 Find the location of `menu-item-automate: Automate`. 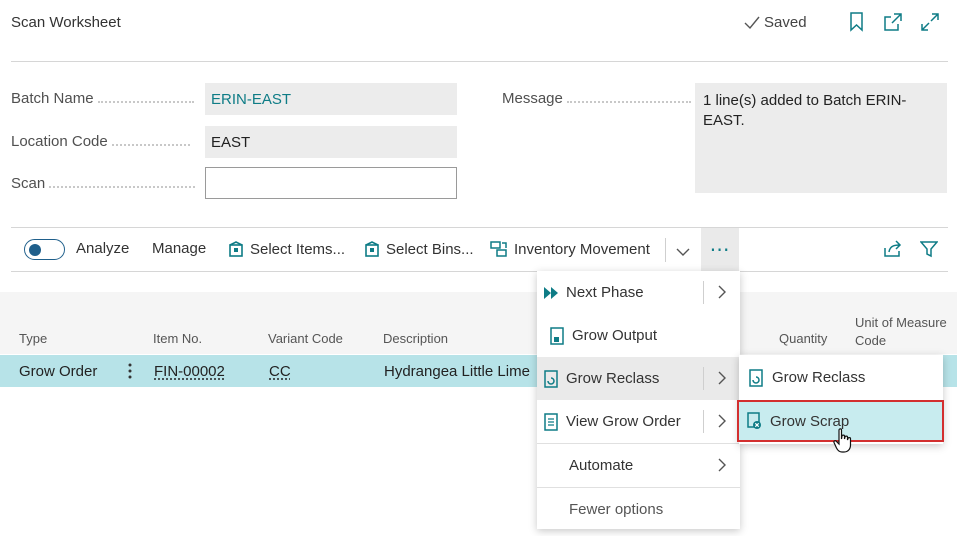

menu-item-automate: Automate is located at coordinates (638, 465).